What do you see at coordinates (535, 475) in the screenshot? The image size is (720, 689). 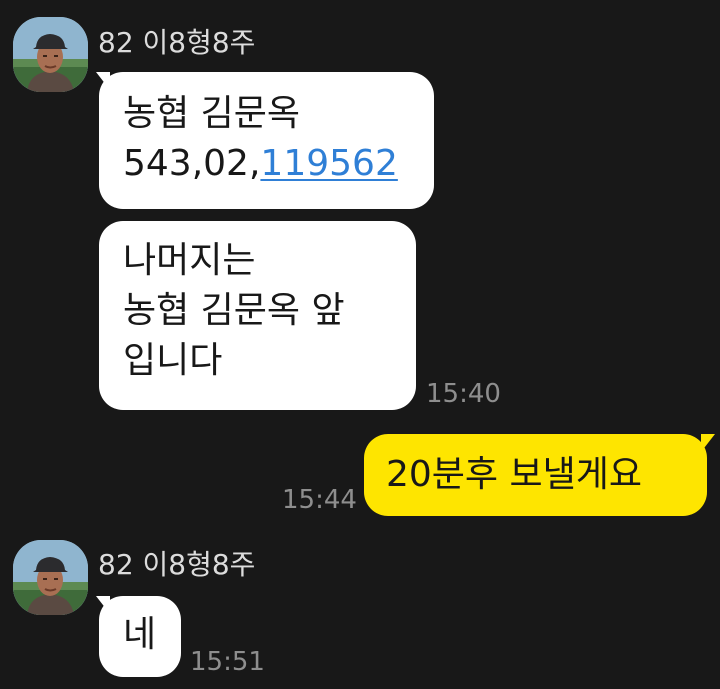 I see `outgoing-message-bubble: 20분후 보낼게요` at bounding box center [535, 475].